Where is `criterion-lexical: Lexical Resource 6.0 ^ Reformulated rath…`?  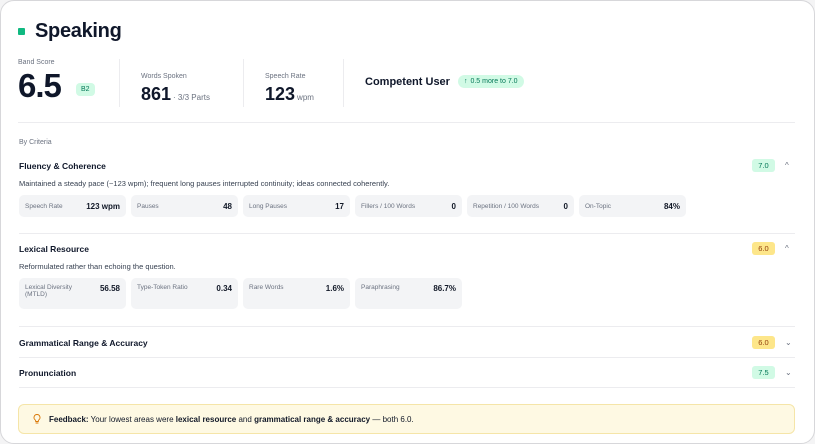 criterion-lexical: Lexical Resource 6.0 ^ Reformulated rath… is located at coordinates (407, 275).